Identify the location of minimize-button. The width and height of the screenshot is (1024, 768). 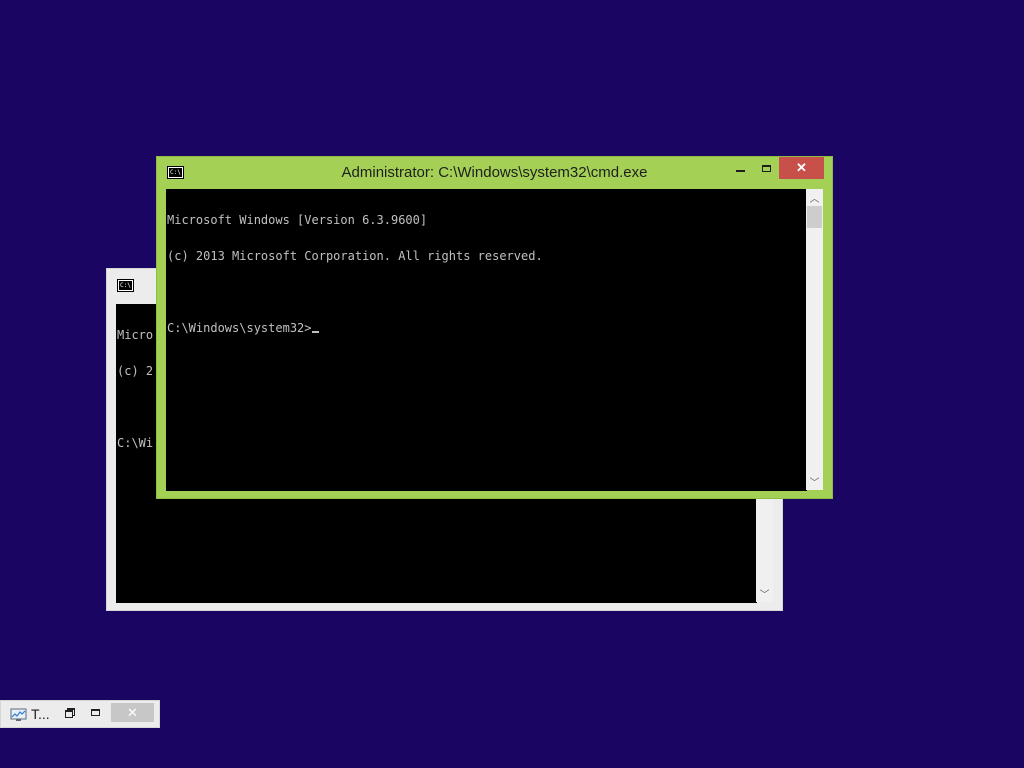
(740, 168).